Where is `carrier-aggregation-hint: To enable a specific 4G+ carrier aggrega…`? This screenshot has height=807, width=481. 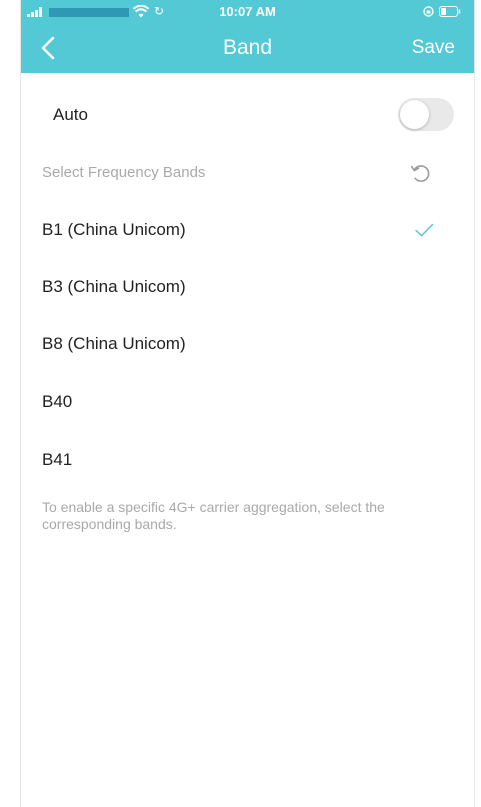 carrier-aggregation-hint: To enable a specific 4G+ carrier aggrega… is located at coordinates (213, 515).